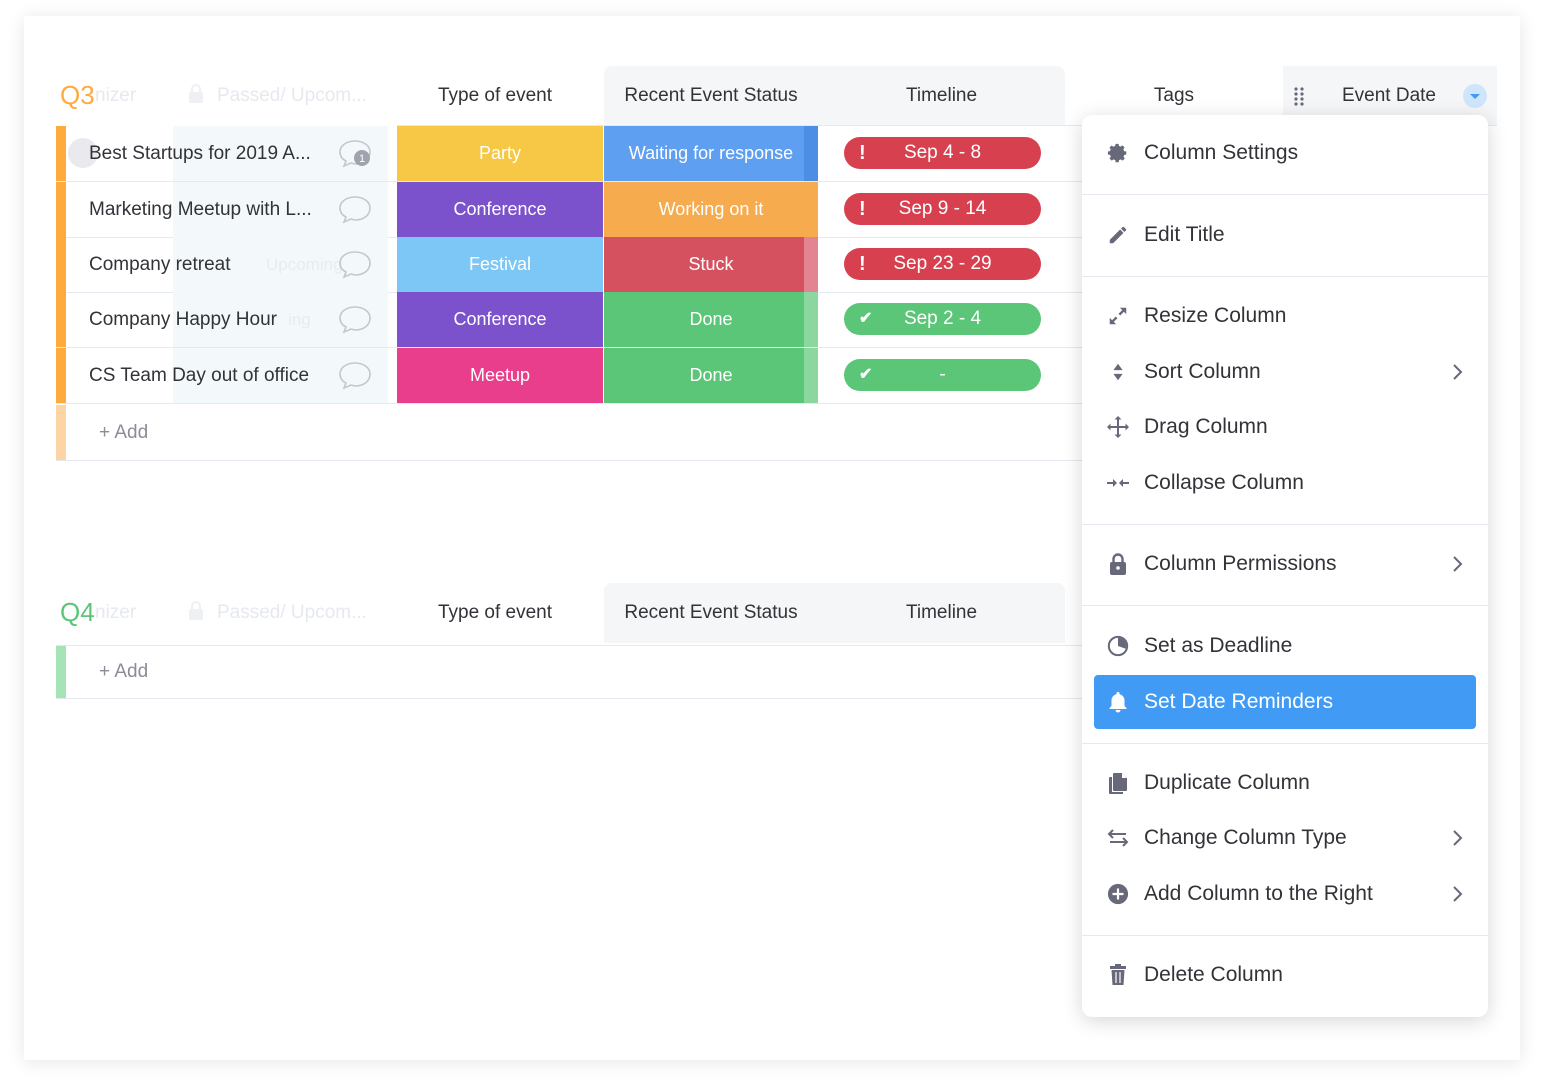 The width and height of the screenshot is (1544, 1092). I want to click on menu-item-column-permissions: Column Permissions, so click(1285, 564).